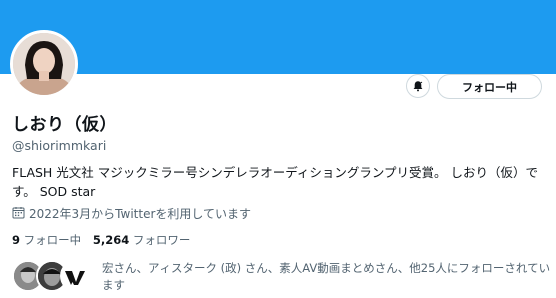 Image resolution: width=556 pixels, height=298 pixels. I want to click on bell-icon, so click(418, 86).